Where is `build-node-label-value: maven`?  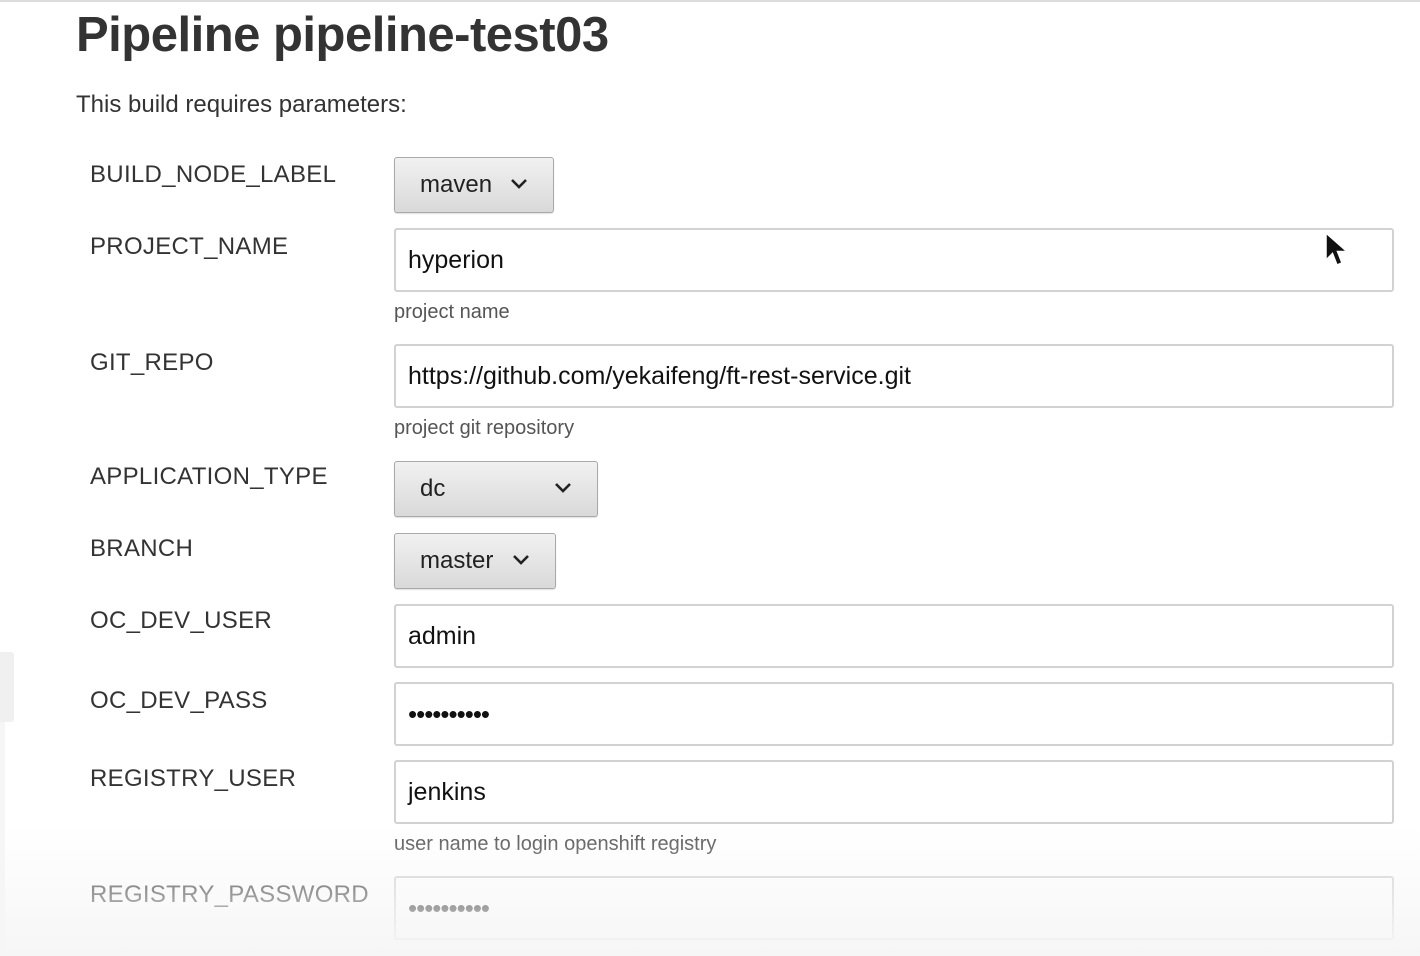
build-node-label-value: maven is located at coordinates (456, 184).